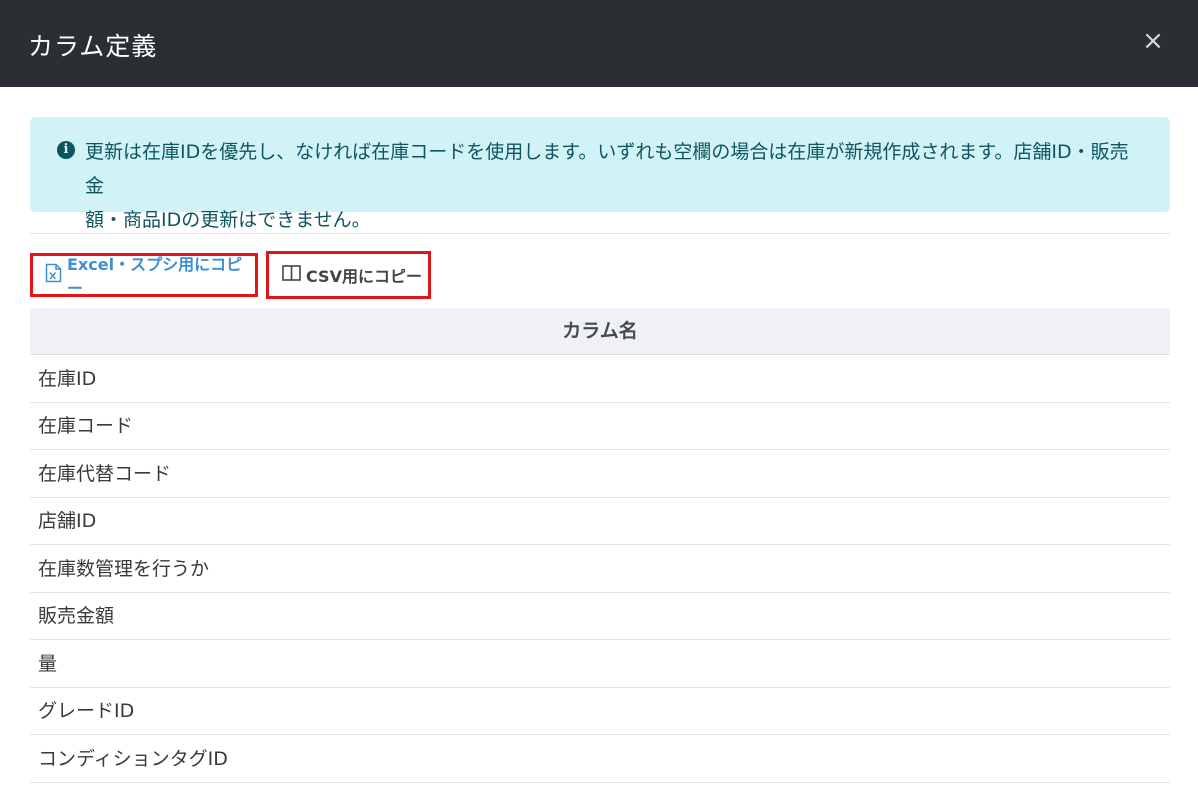 The image size is (1198, 787). What do you see at coordinates (53, 275) in the screenshot?
I see `excel-file-icon` at bounding box center [53, 275].